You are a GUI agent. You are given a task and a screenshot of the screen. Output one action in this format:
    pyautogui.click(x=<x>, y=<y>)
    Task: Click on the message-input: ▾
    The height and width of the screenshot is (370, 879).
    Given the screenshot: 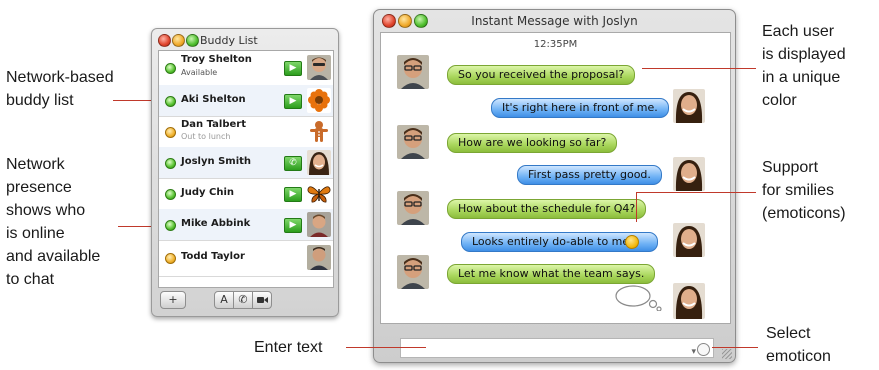 What is the action you would take?
    pyautogui.click(x=557, y=348)
    